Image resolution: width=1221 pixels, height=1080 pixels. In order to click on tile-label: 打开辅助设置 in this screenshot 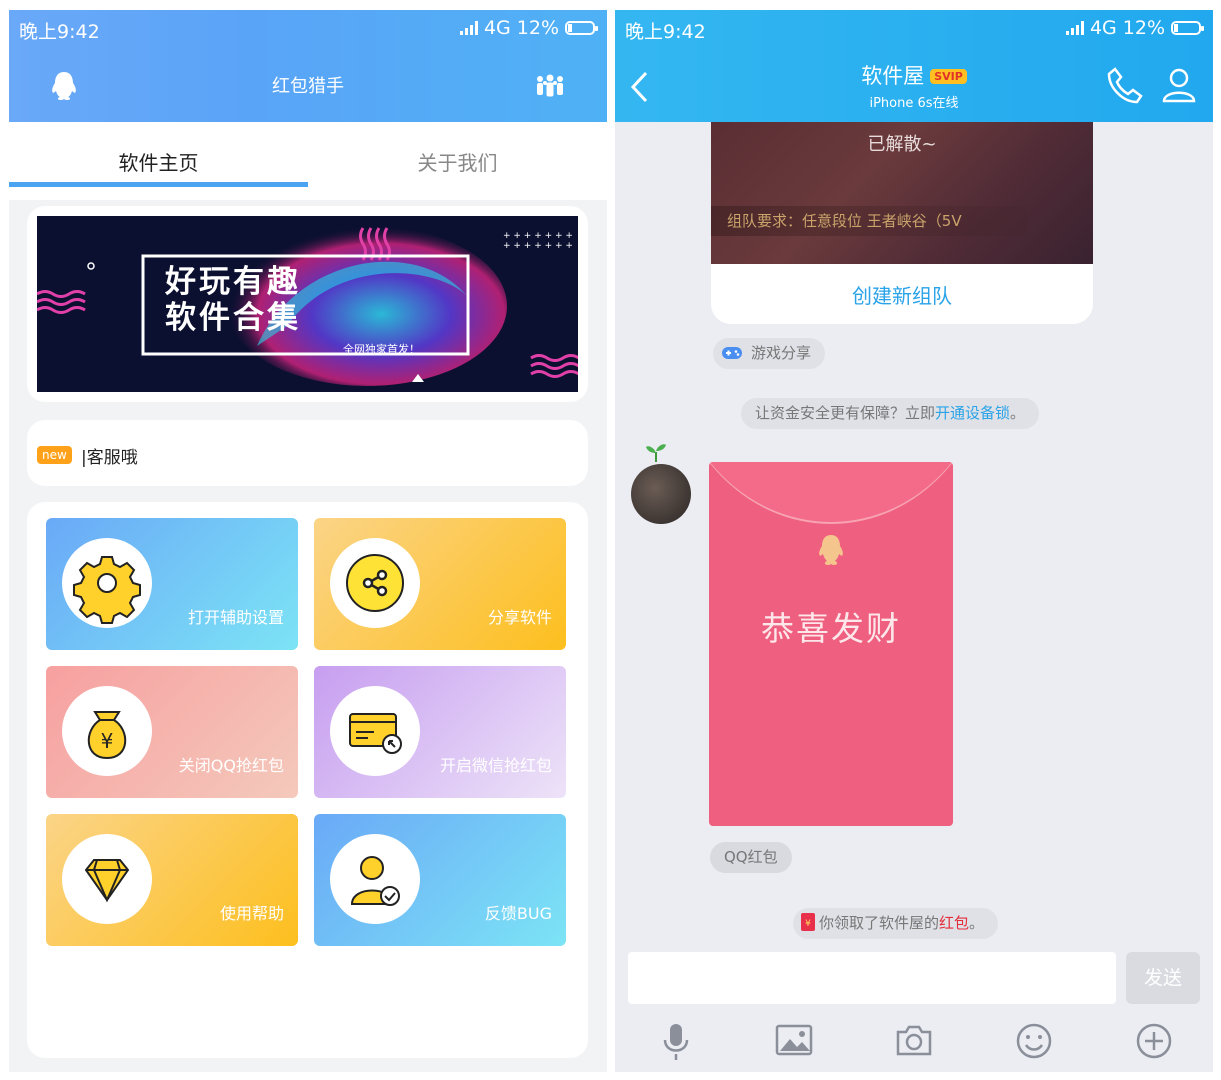, I will do `click(235, 617)`.